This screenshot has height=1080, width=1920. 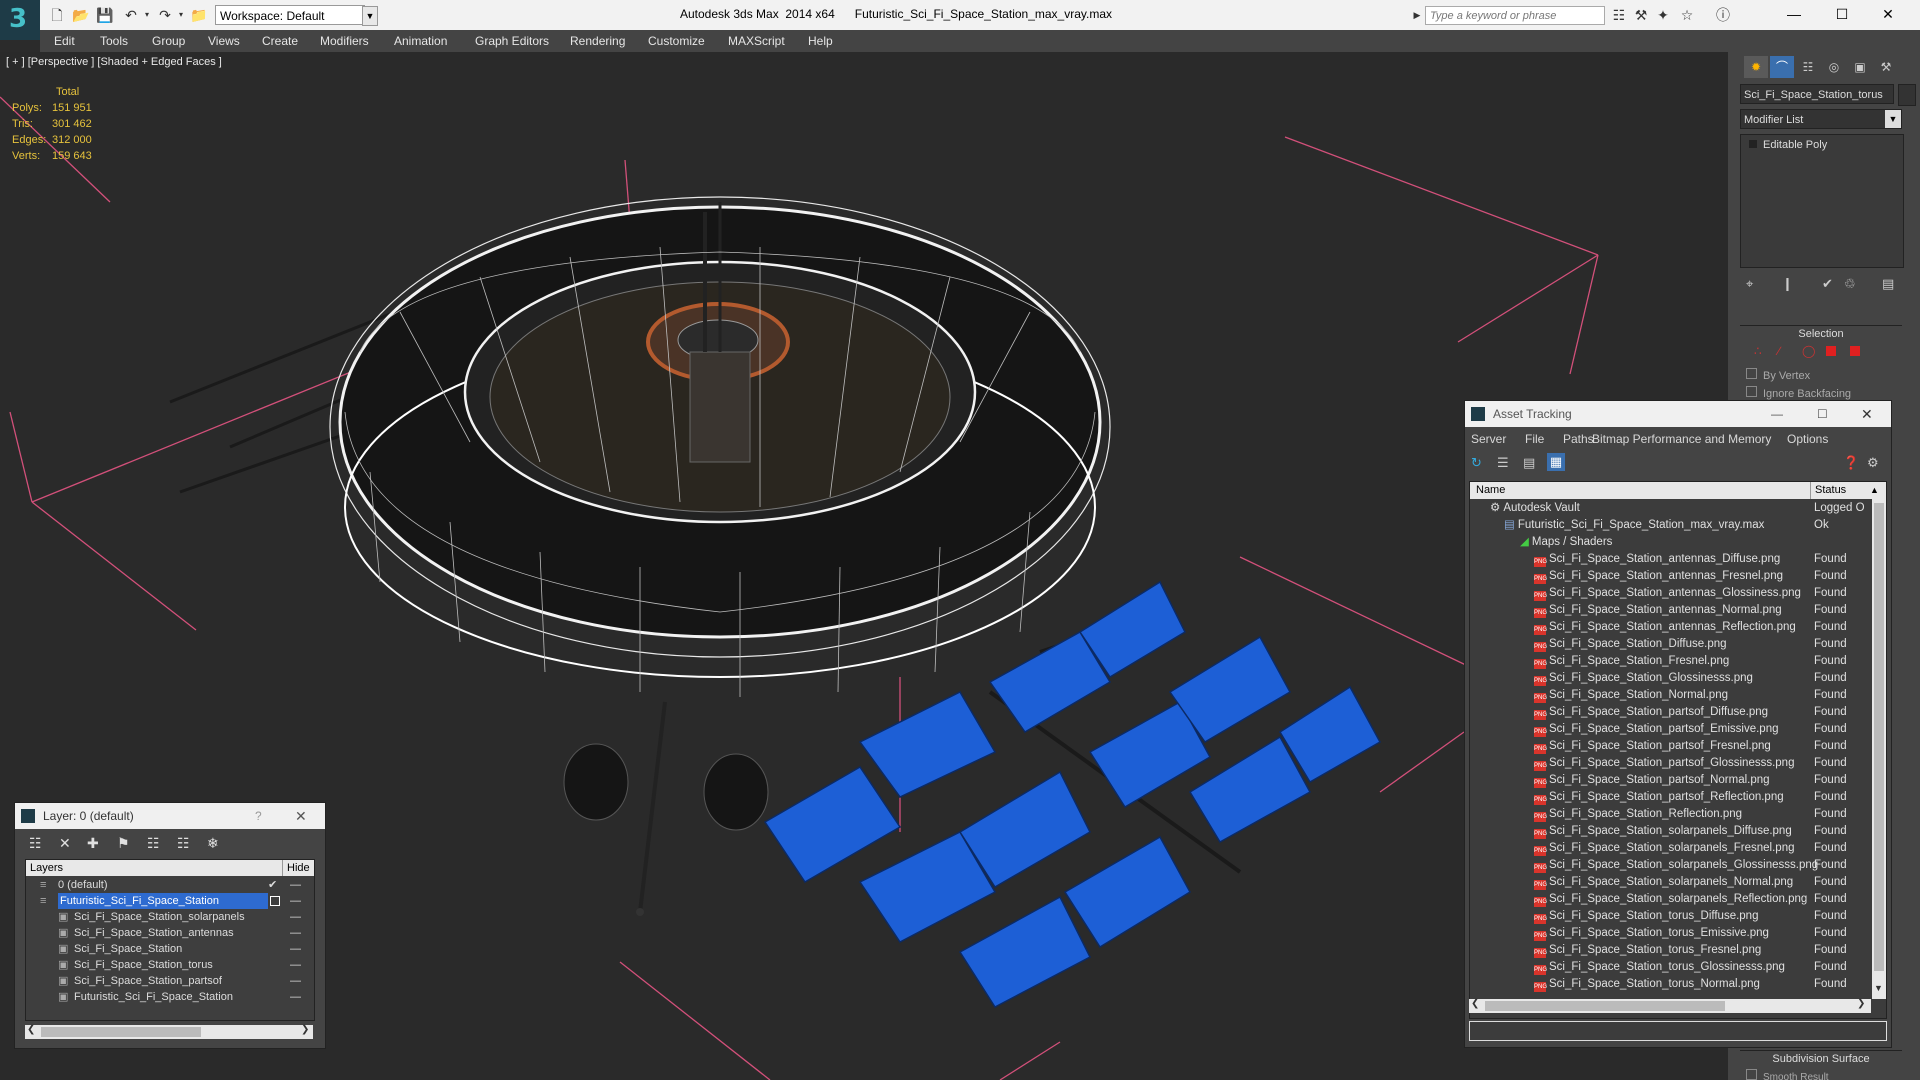 I want to click on col-hide: Hide, so click(x=296, y=868).